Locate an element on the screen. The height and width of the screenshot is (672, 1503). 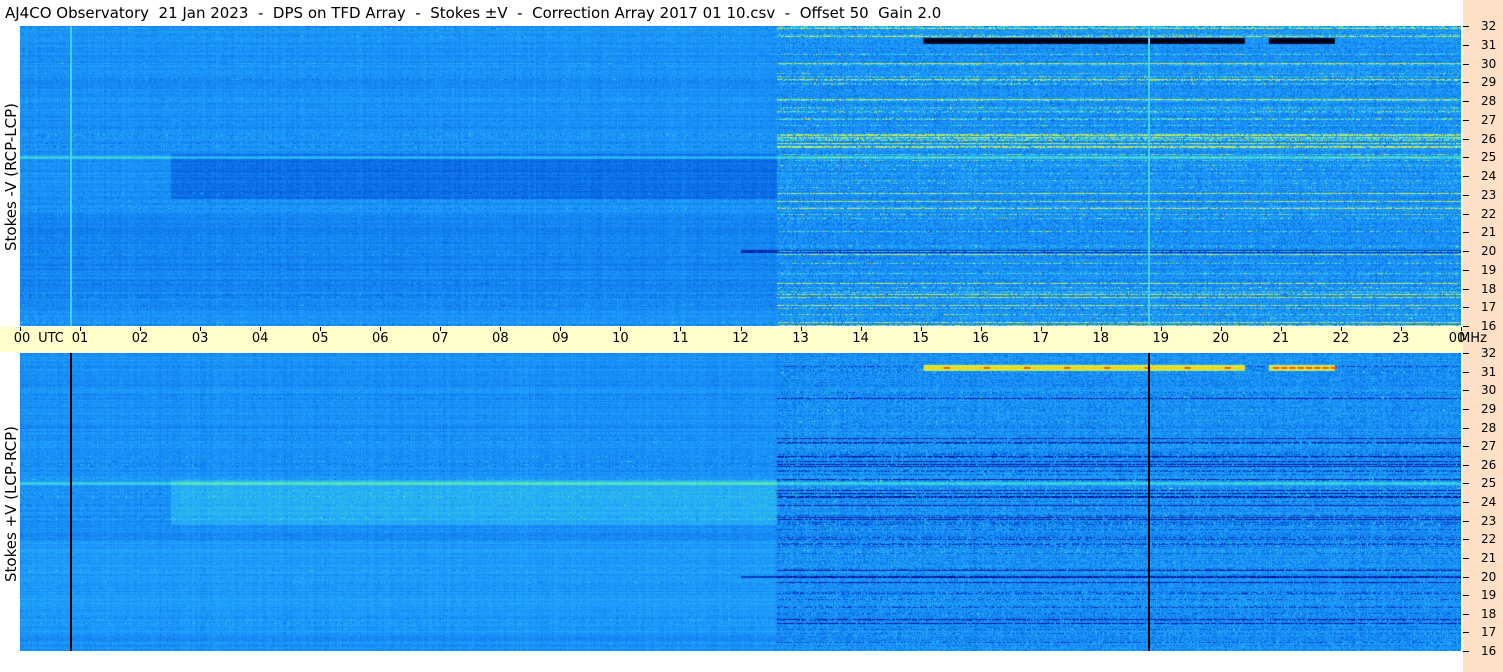
utc-tick-label: 12 is located at coordinates (740, 338).